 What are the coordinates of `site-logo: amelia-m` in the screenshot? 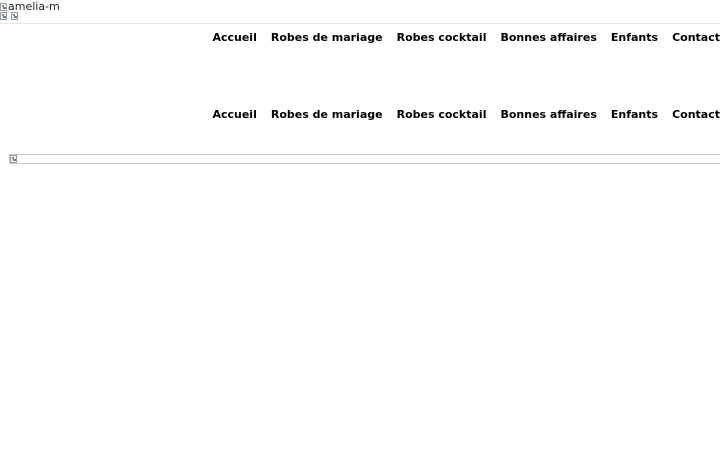 It's located at (30, 6).